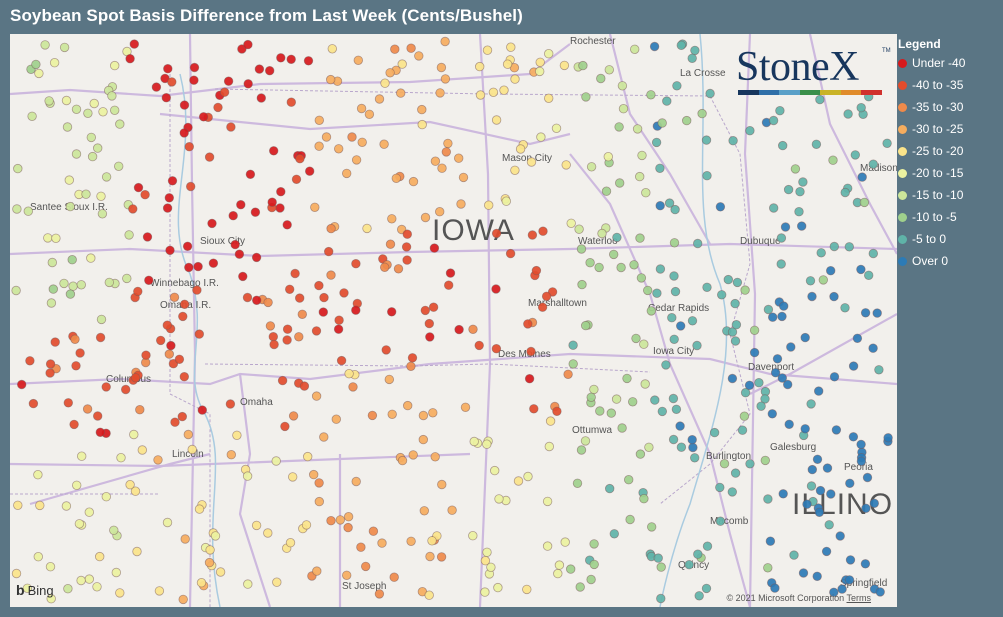 Image resolution: width=1003 pixels, height=617 pixels. I want to click on map-attribution: © 2021 Microsoft Corporation Terms, so click(798, 598).